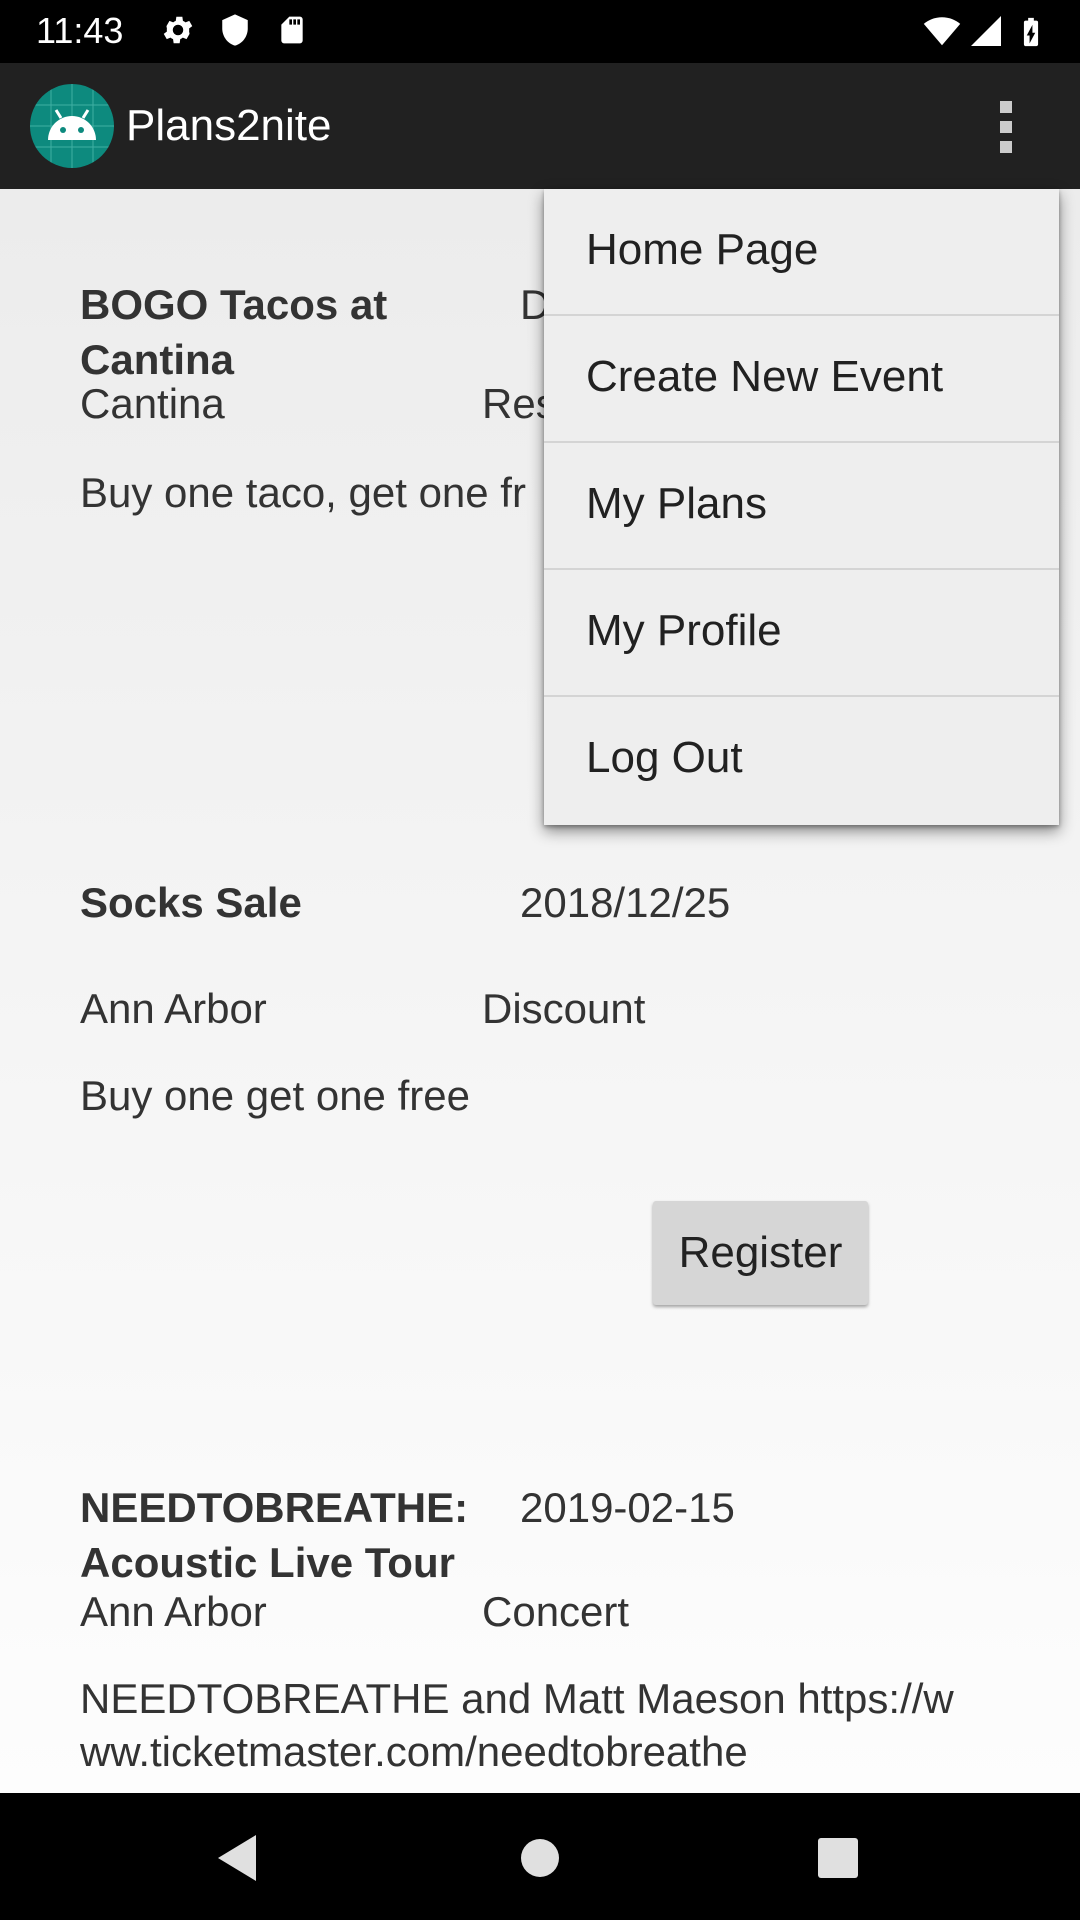  What do you see at coordinates (540, 126) in the screenshot?
I see `app-bar: Plans2nite` at bounding box center [540, 126].